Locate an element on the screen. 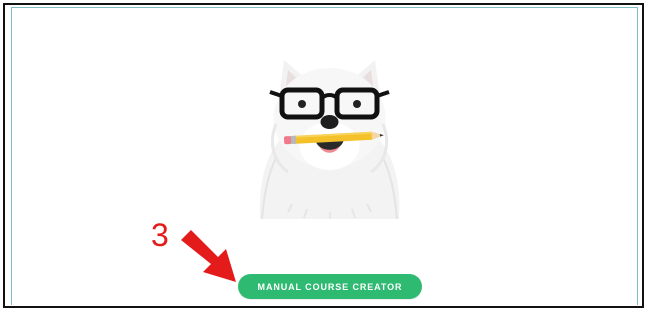 The width and height of the screenshot is (649, 311). samoyed-dog-mascot-icon is located at coordinates (329, 139).